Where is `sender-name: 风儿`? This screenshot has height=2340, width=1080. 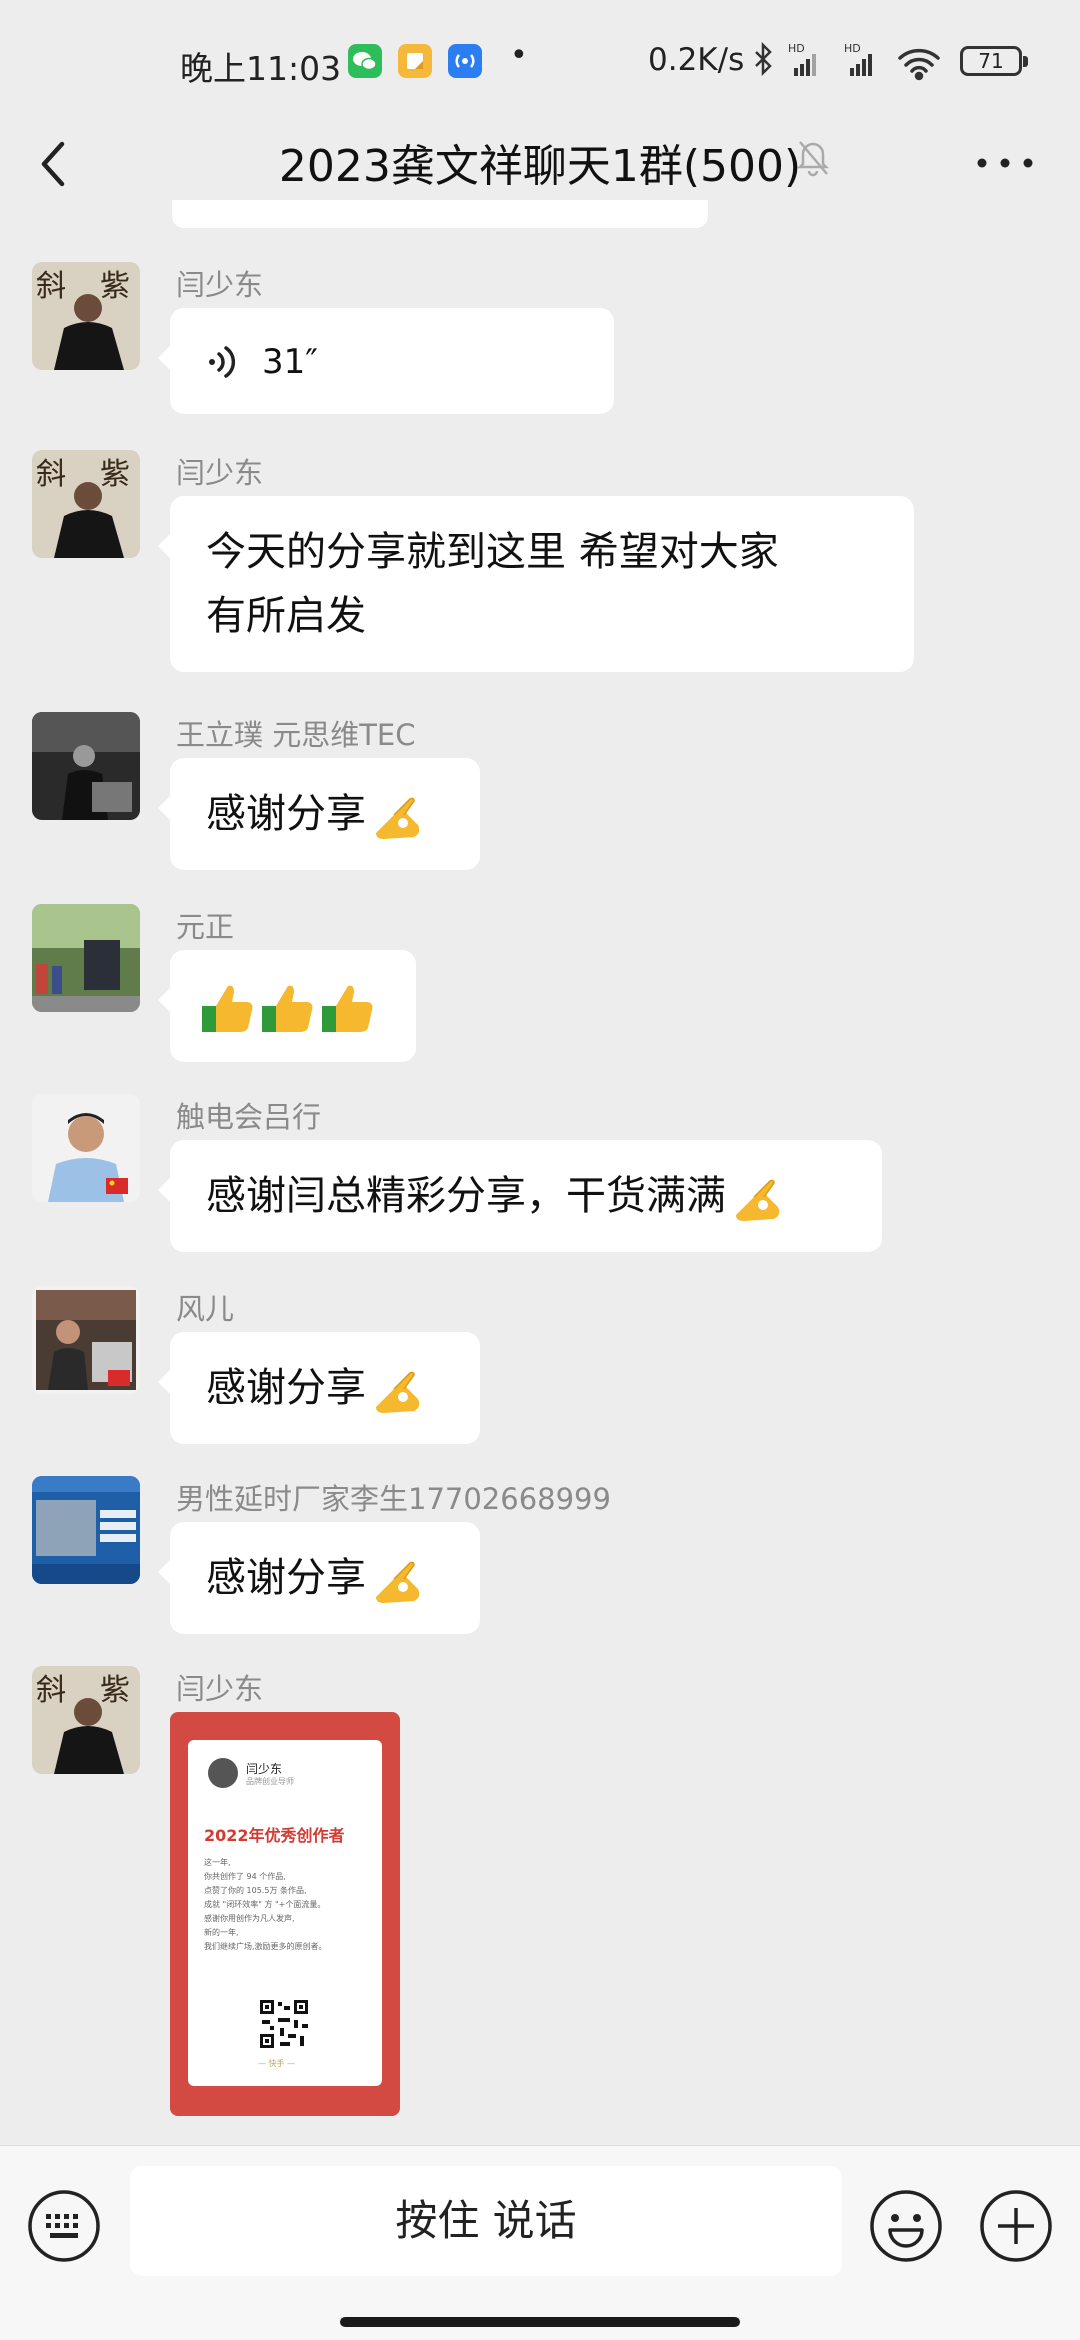 sender-name: 风儿 is located at coordinates (205, 1309).